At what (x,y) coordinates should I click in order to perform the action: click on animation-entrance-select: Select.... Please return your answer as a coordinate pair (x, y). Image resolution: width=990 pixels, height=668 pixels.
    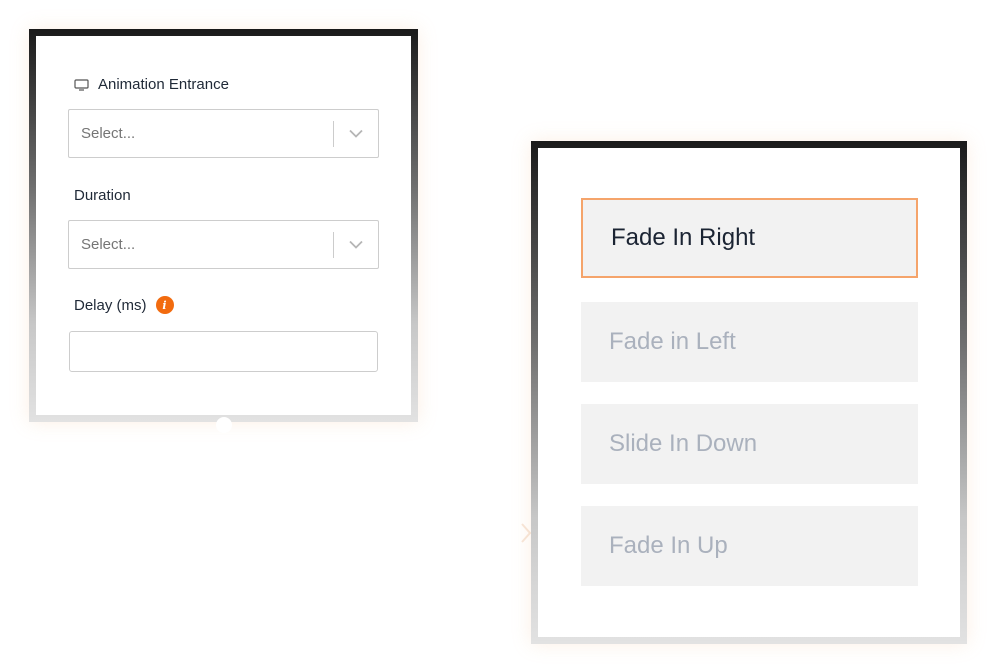
    Looking at the image, I should click on (223, 133).